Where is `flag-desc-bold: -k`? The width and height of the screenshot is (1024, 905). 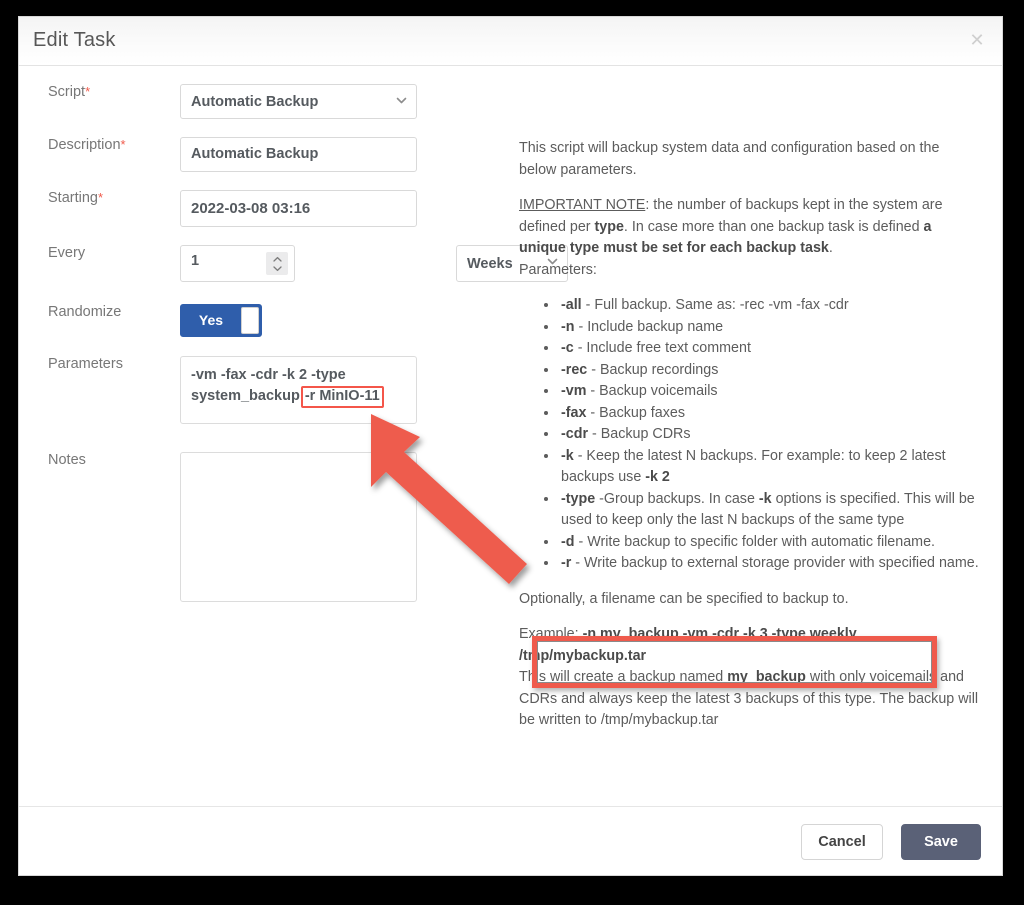
flag-desc-bold: -k is located at coordinates (765, 498).